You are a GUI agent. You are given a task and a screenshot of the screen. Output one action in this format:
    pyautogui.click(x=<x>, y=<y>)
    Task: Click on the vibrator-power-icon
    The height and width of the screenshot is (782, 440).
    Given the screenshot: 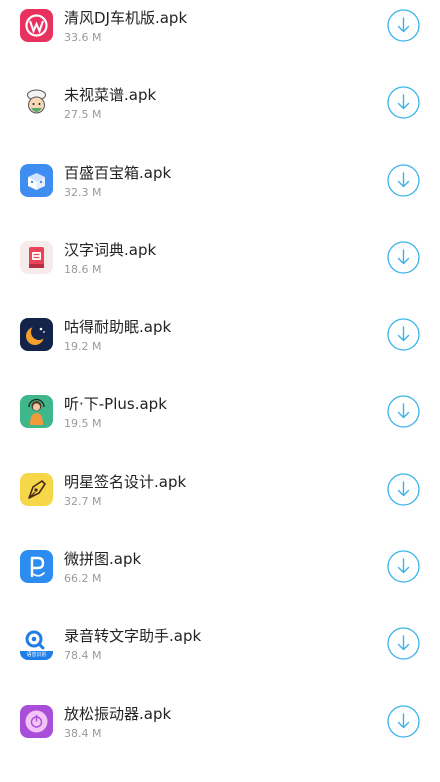 What is the action you would take?
    pyautogui.click(x=36, y=721)
    